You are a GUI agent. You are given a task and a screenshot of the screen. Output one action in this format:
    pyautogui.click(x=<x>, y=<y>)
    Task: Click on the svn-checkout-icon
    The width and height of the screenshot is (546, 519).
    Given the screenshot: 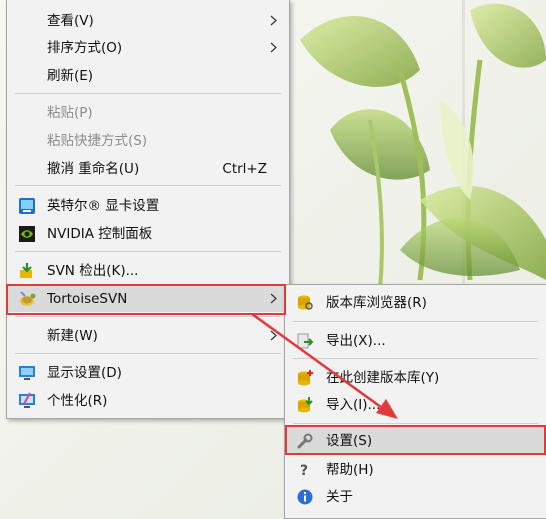 What is the action you would take?
    pyautogui.click(x=26, y=270)
    